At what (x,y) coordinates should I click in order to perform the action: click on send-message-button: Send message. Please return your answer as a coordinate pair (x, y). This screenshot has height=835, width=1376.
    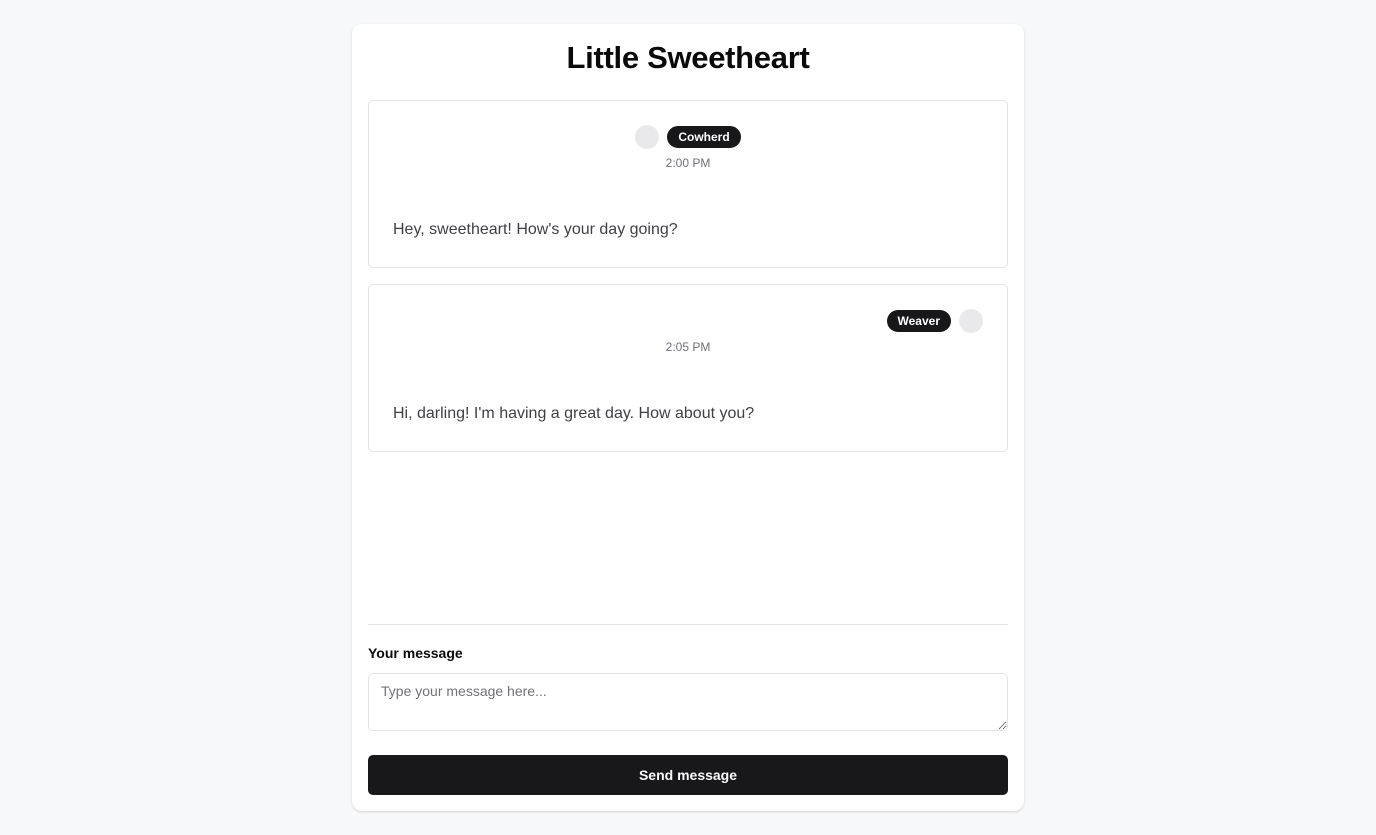
    Looking at the image, I should click on (688, 775).